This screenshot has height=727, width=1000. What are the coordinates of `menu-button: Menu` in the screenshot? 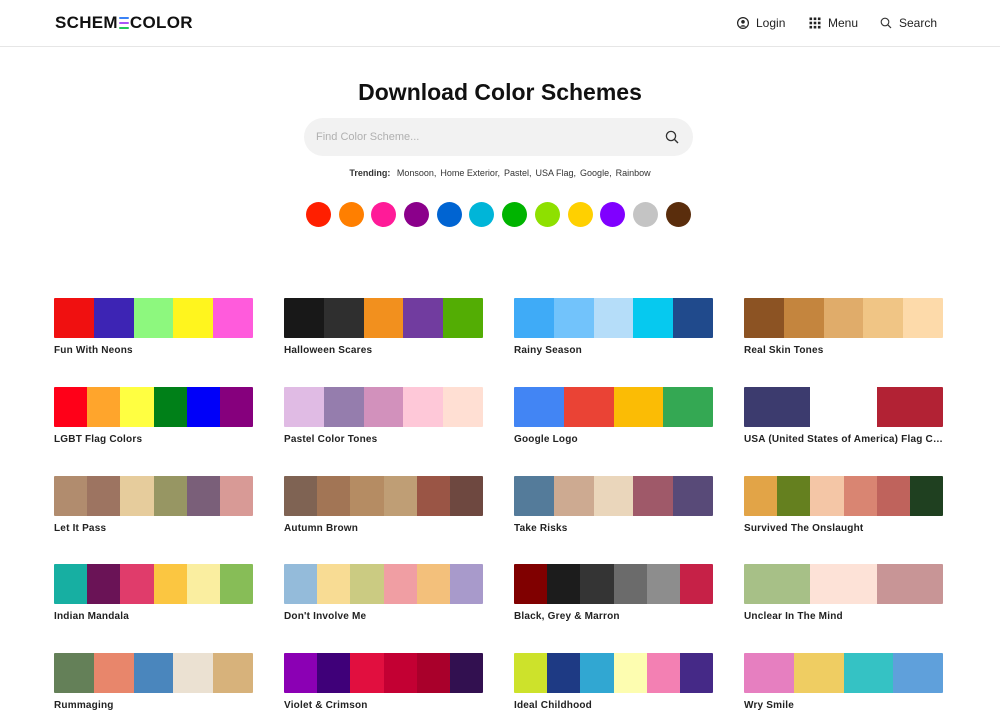 It's located at (833, 23).